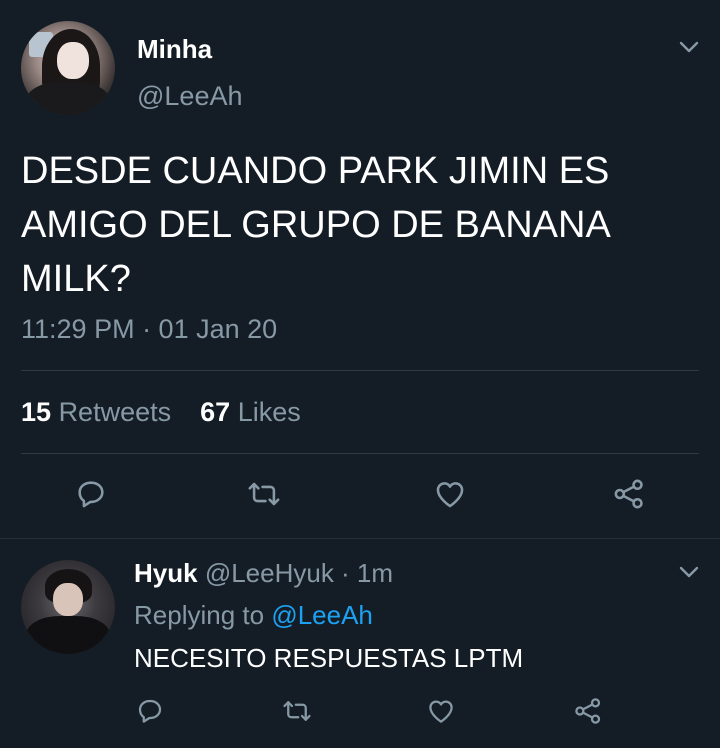 The width and height of the screenshot is (720, 748). I want to click on reply-text: NECESITO RESPUESTAS LPTM, so click(329, 658).